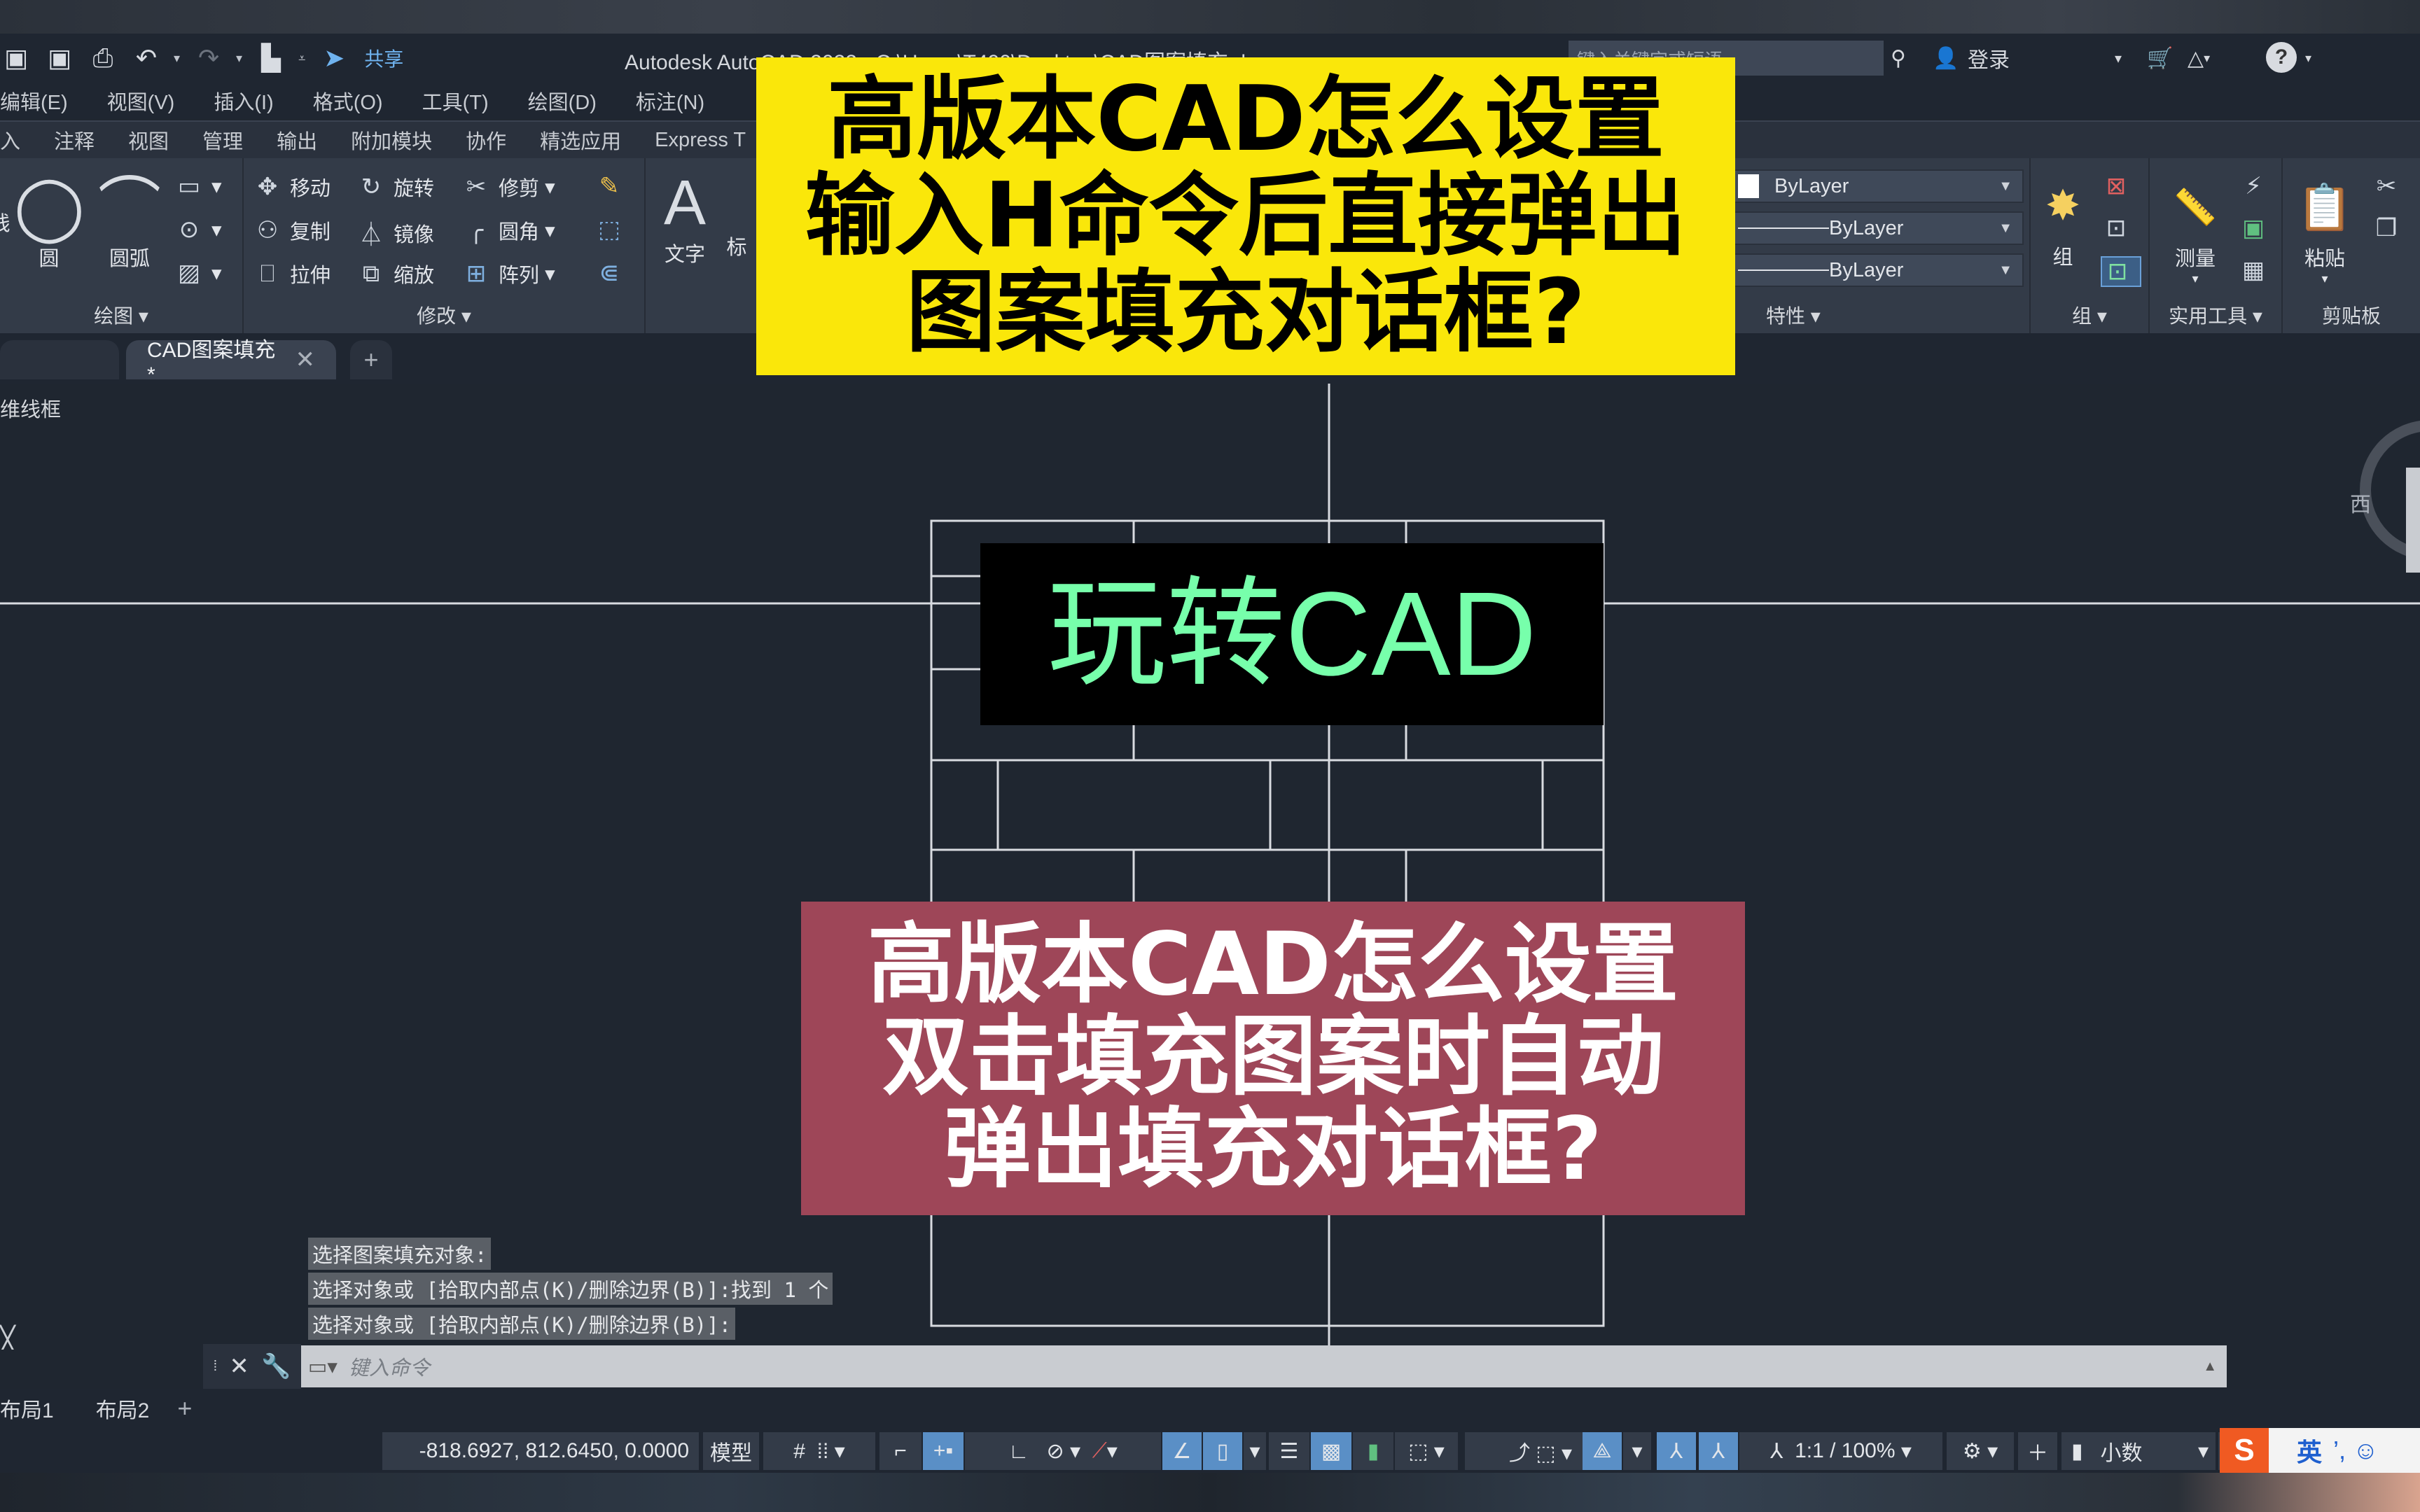 Image resolution: width=2420 pixels, height=1512 pixels. What do you see at coordinates (252, 1366) in the screenshot?
I see `command-line-handle: ⁞ ✕ 🔧` at bounding box center [252, 1366].